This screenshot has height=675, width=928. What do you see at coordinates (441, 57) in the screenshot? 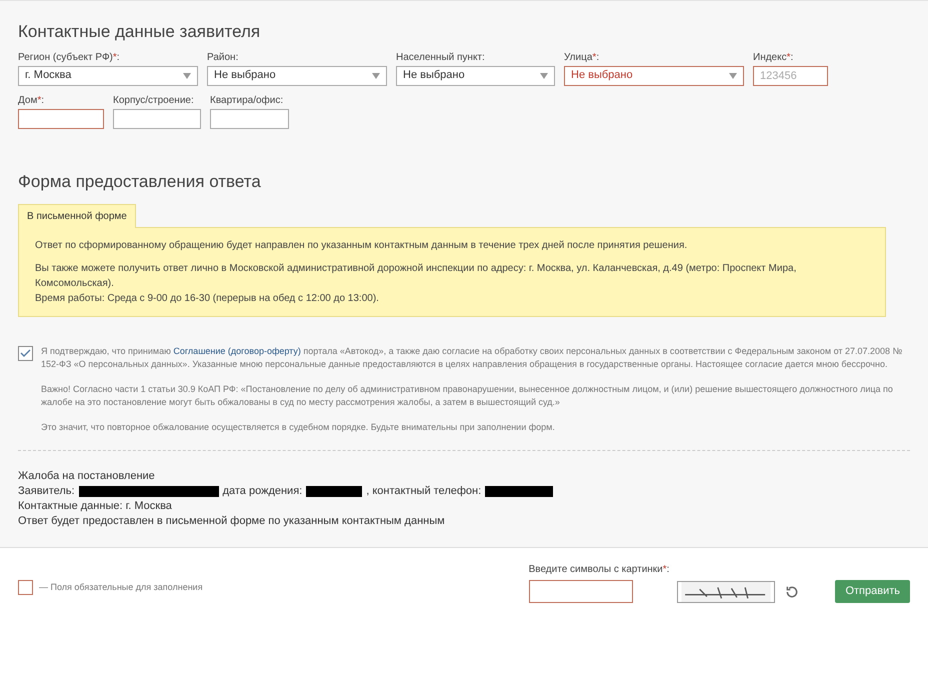
I see `field-label: Населенный пункт:` at bounding box center [441, 57].